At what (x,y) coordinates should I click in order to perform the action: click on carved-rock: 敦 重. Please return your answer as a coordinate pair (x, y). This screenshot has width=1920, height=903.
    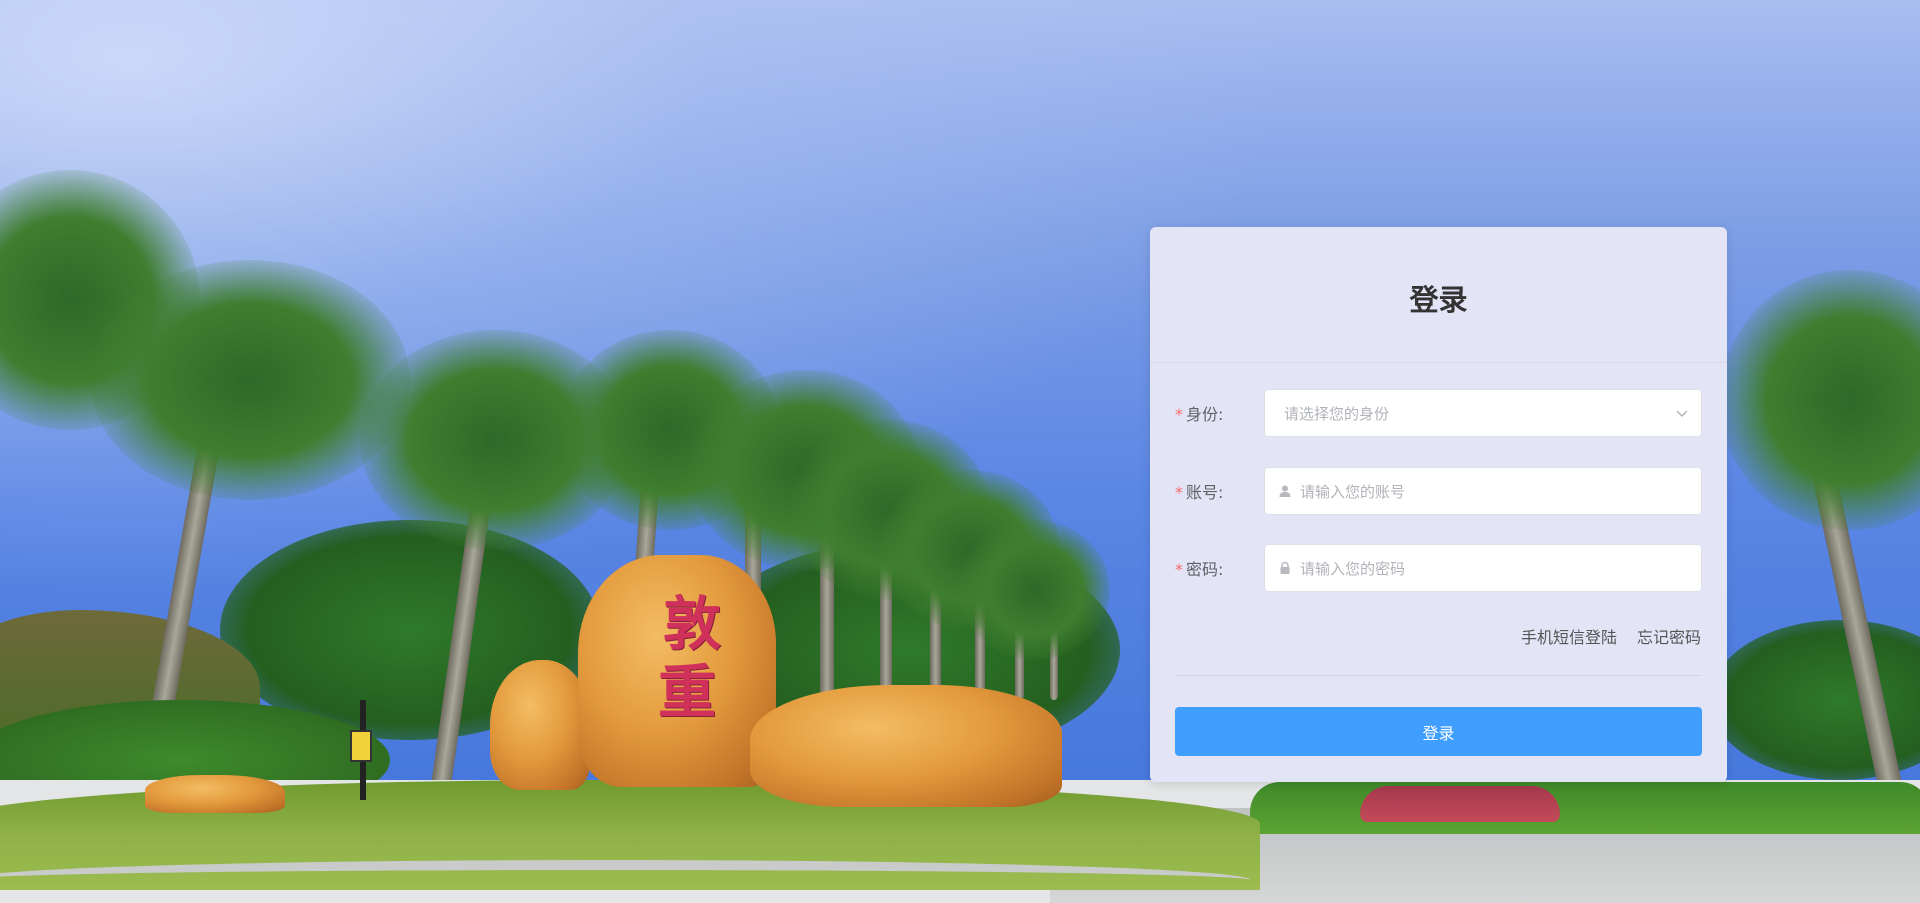
    Looking at the image, I should click on (677, 671).